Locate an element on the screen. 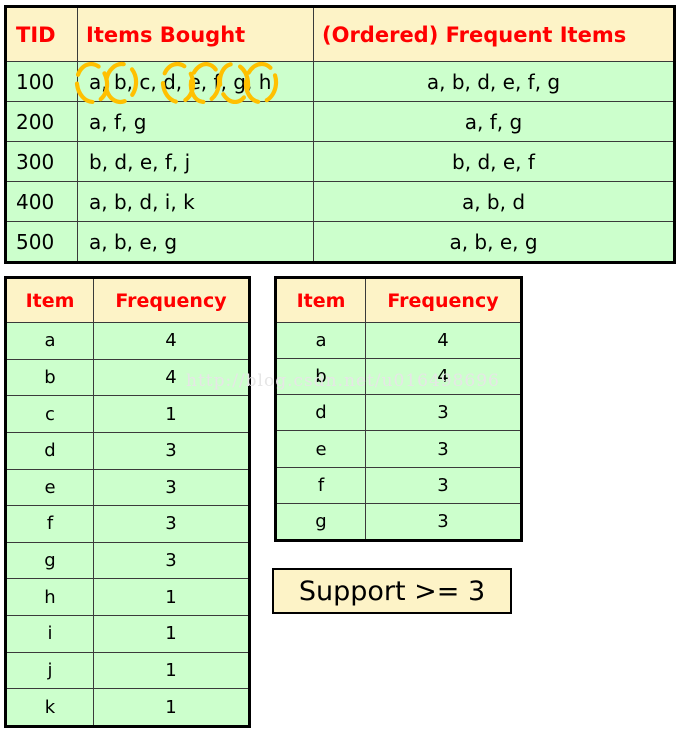 Image resolution: width=677 pixels, height=734 pixels. table-row: 300 b, d, e, f, j b, d, e, f is located at coordinates (340, 161).